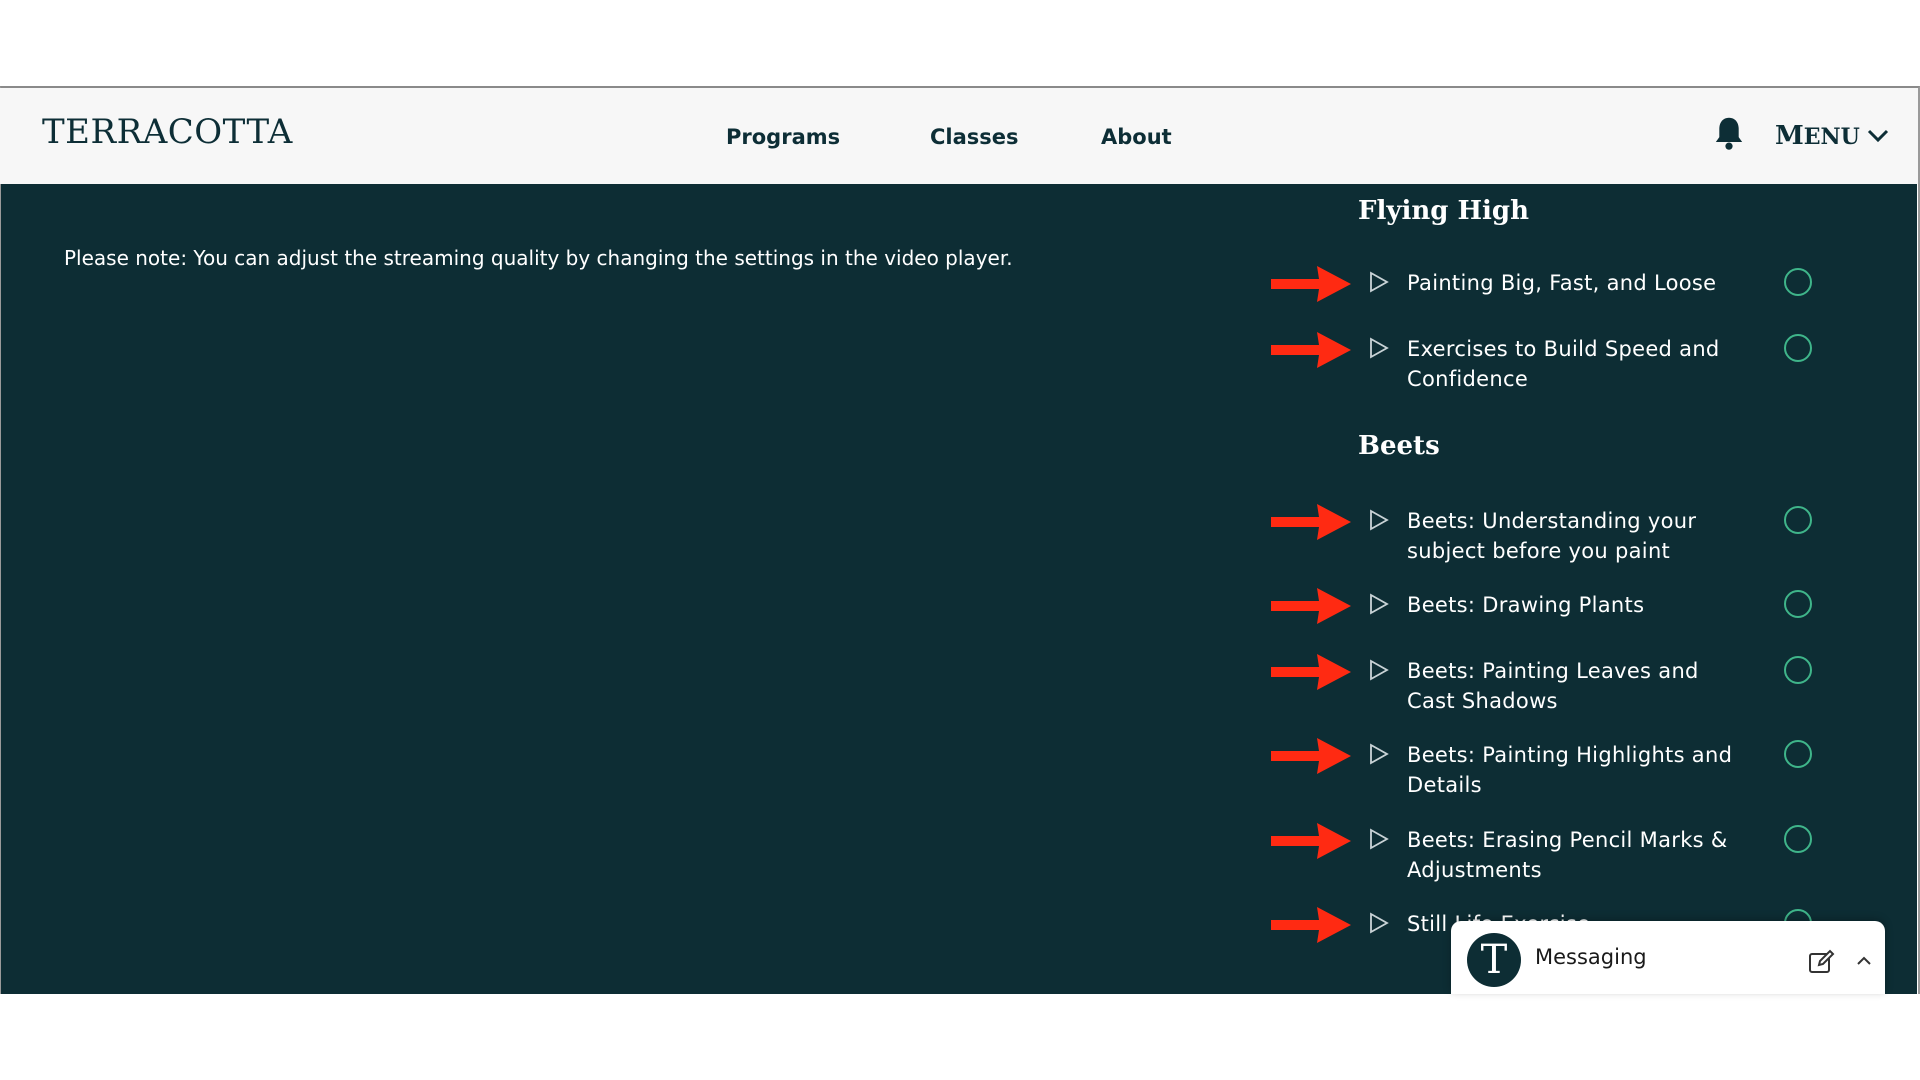  What do you see at coordinates (1552, 521) in the screenshot?
I see `lesson-title-line: Beets: Understanding your` at bounding box center [1552, 521].